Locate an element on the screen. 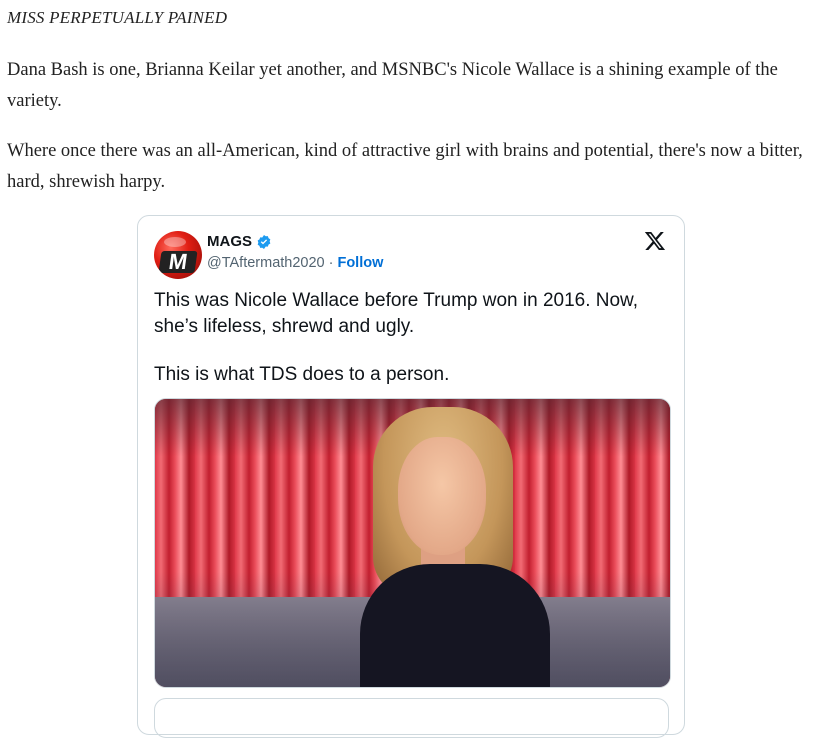 This screenshot has width=818, height=738. author-handle: @TAftermath2020 is located at coordinates (266, 263).